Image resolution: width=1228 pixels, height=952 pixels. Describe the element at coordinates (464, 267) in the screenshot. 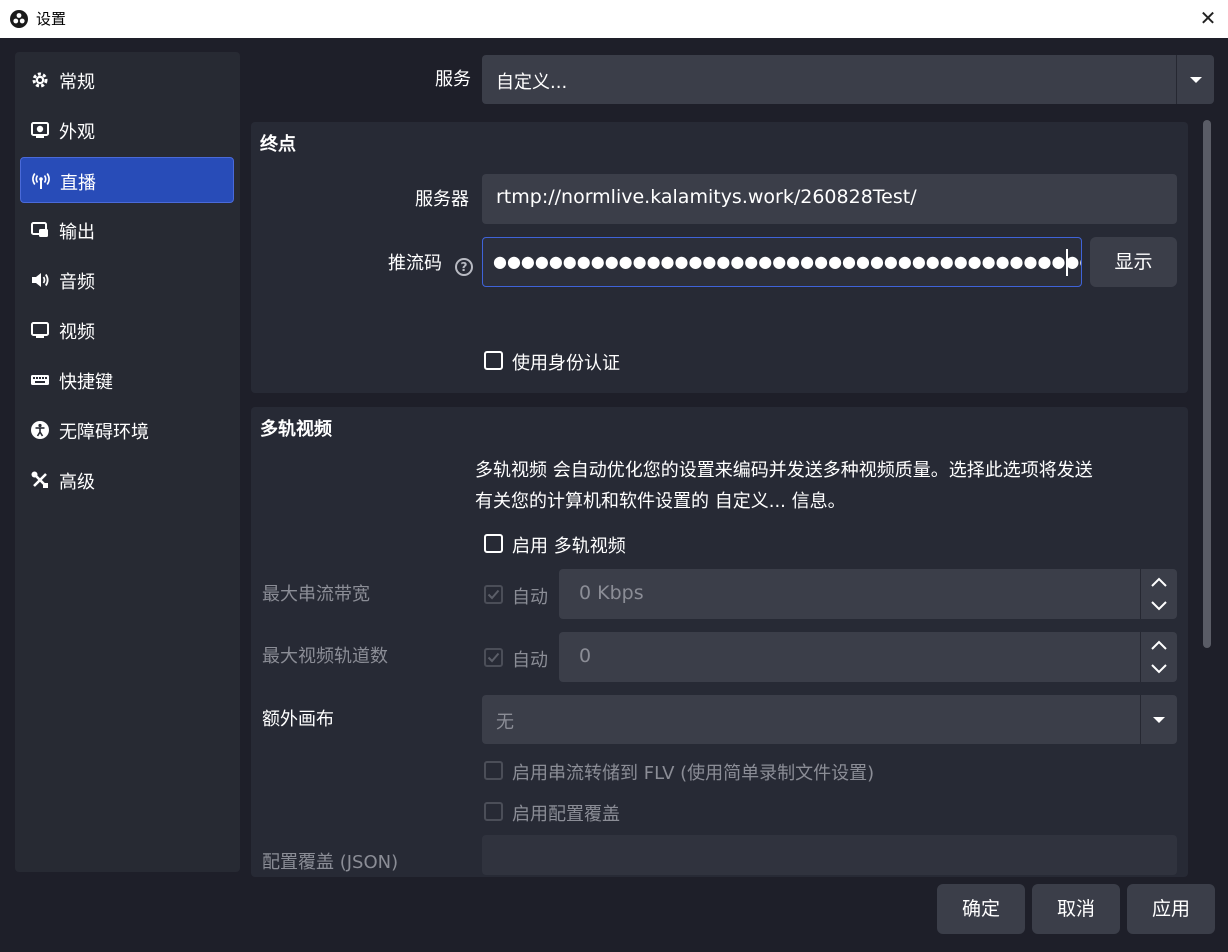

I see `help-icon: ?` at that location.